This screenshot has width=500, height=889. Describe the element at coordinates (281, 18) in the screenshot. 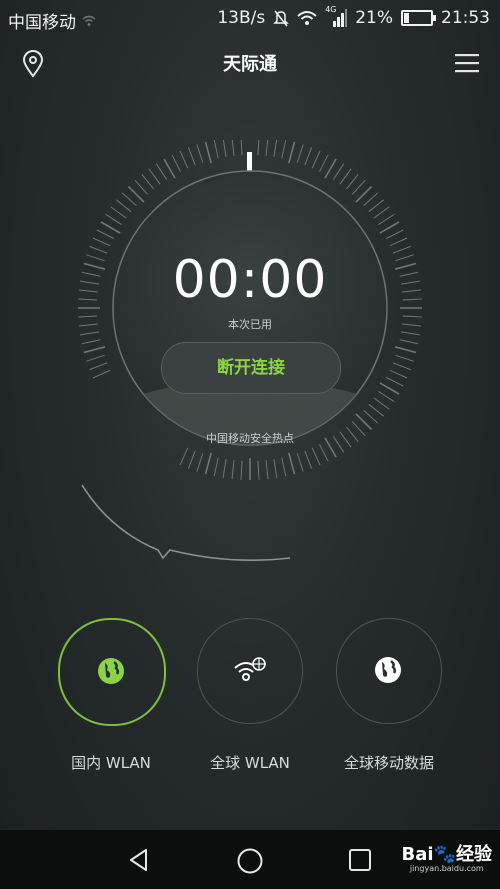

I see `mute-icon` at that location.